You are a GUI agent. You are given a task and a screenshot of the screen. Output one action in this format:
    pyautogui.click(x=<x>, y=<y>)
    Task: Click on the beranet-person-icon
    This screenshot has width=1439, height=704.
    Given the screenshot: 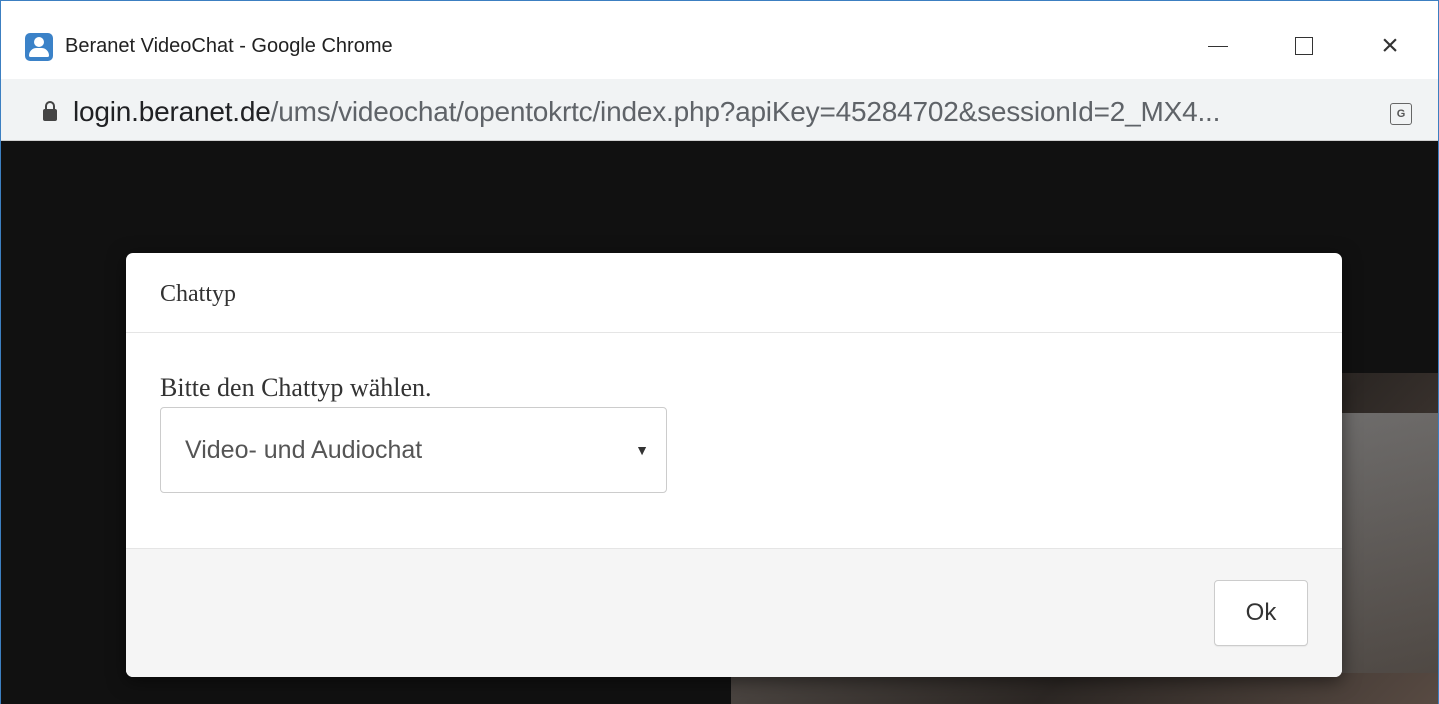 What is the action you would take?
    pyautogui.click(x=39, y=47)
    